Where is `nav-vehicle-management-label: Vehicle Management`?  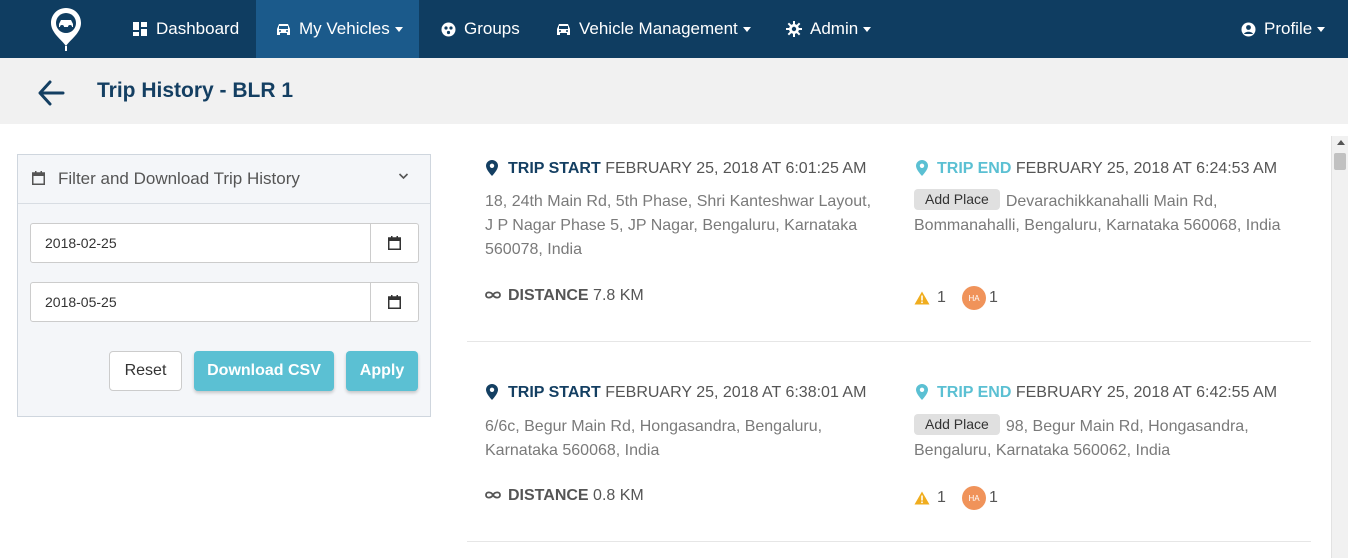 nav-vehicle-management-label: Vehicle Management is located at coordinates (658, 28).